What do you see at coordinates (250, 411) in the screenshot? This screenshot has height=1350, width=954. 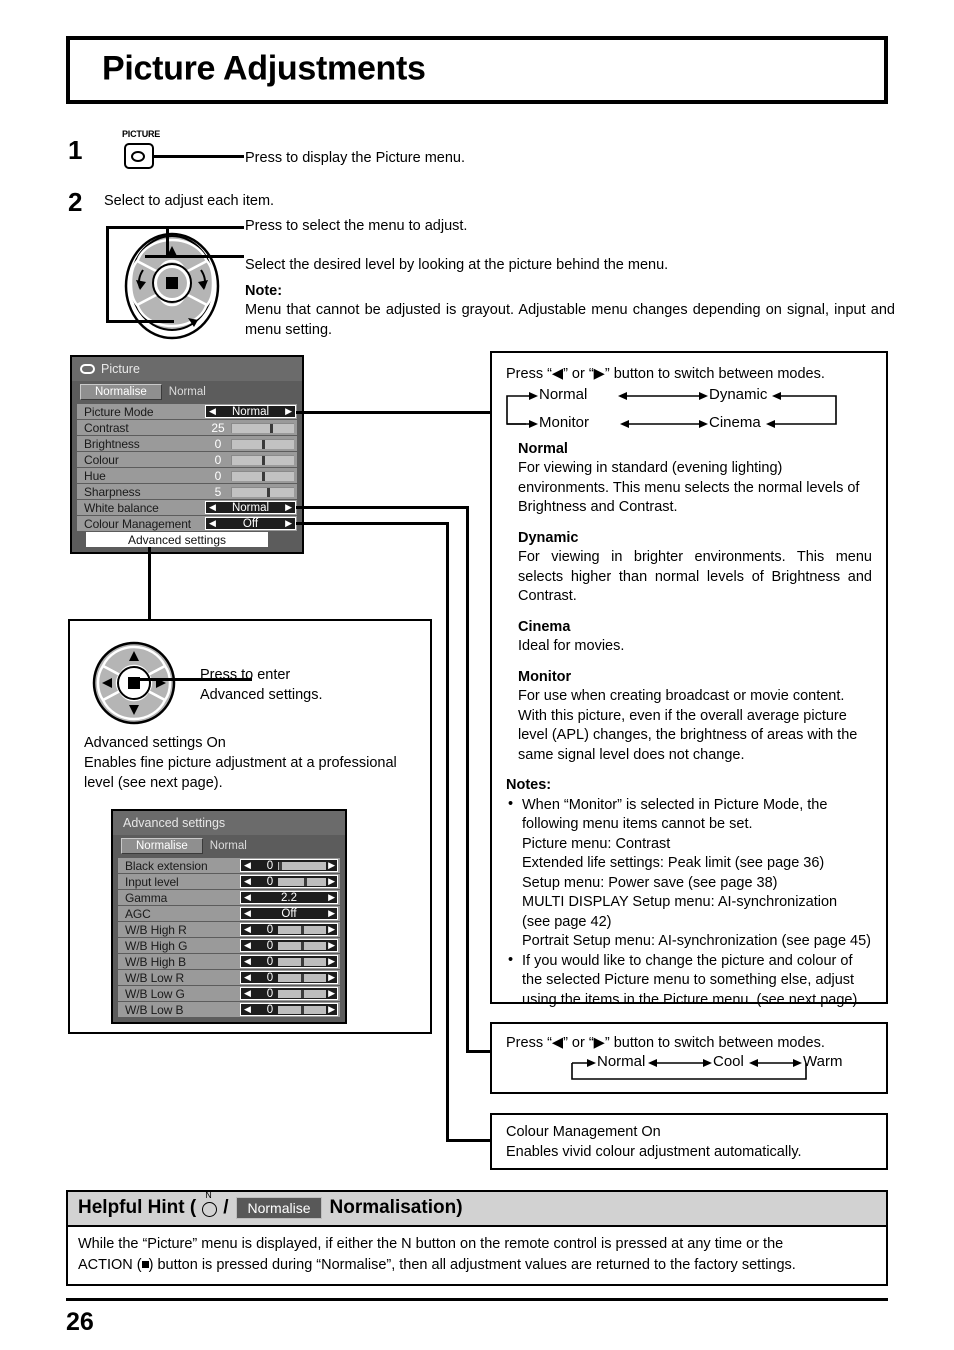 I see `osd-select-picture-mode: ◀ Normal ▶` at bounding box center [250, 411].